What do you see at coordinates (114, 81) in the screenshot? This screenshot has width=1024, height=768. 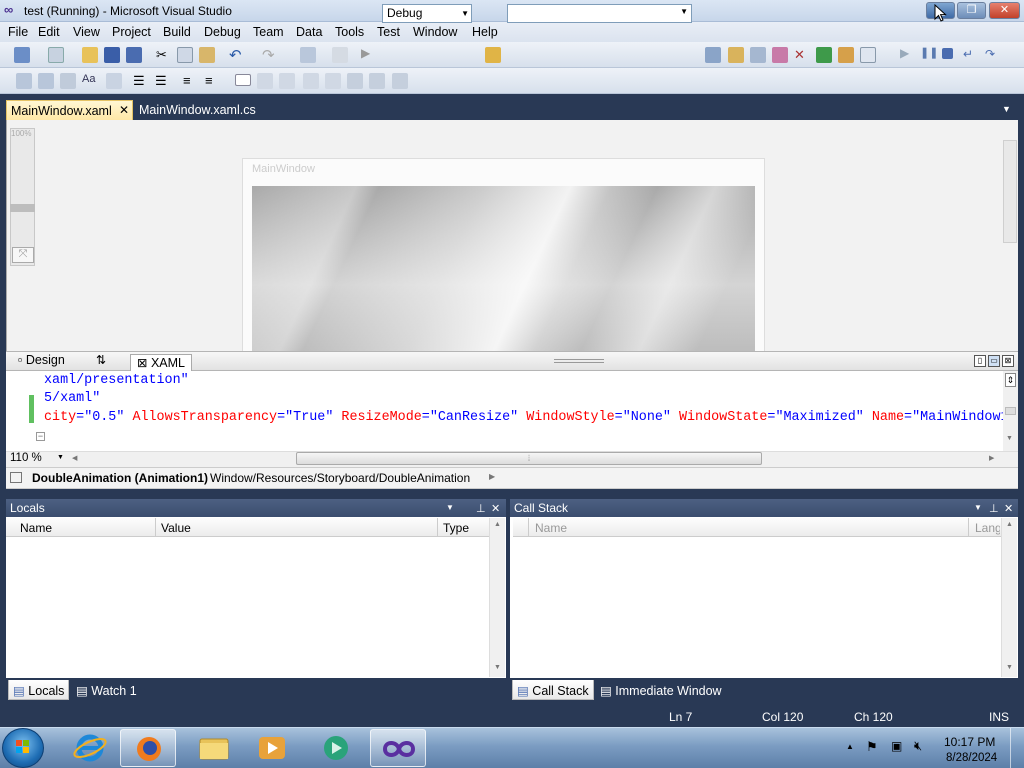 I see `size-to-grid-icon` at bounding box center [114, 81].